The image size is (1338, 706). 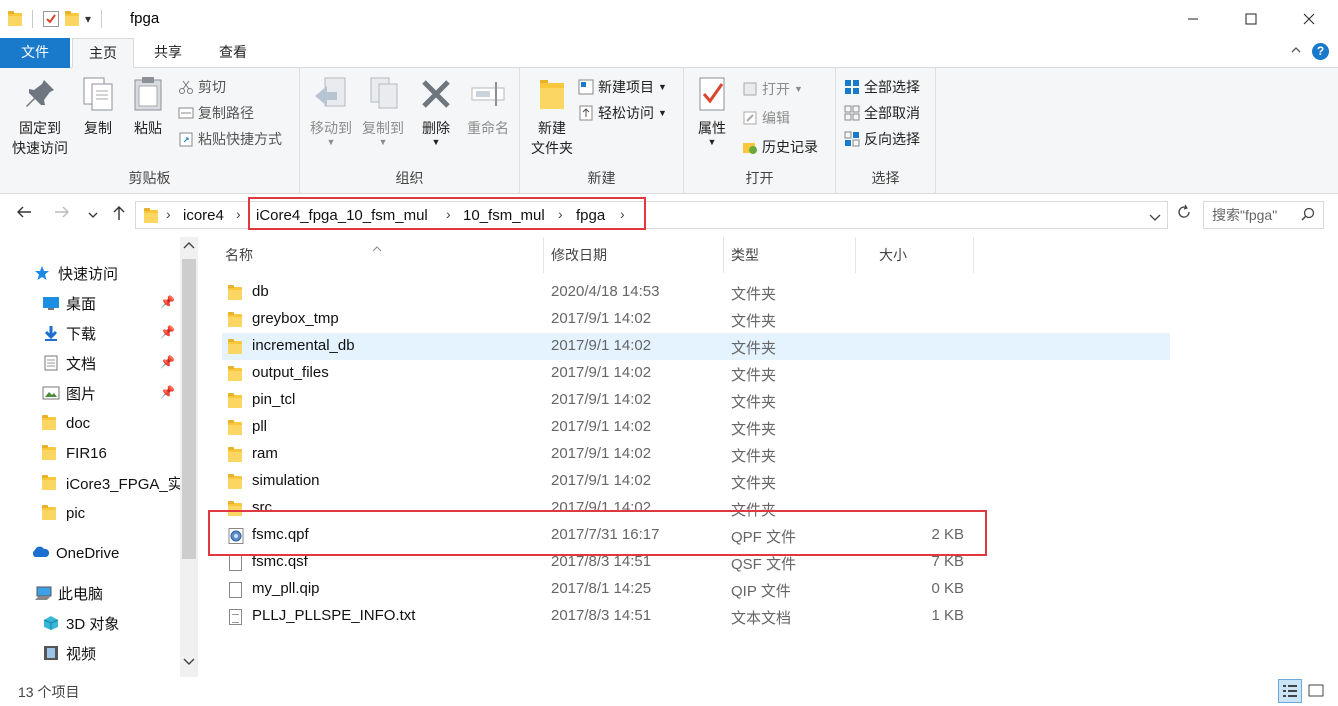 I want to click on properties-check-icon, so click(x=51, y=19).